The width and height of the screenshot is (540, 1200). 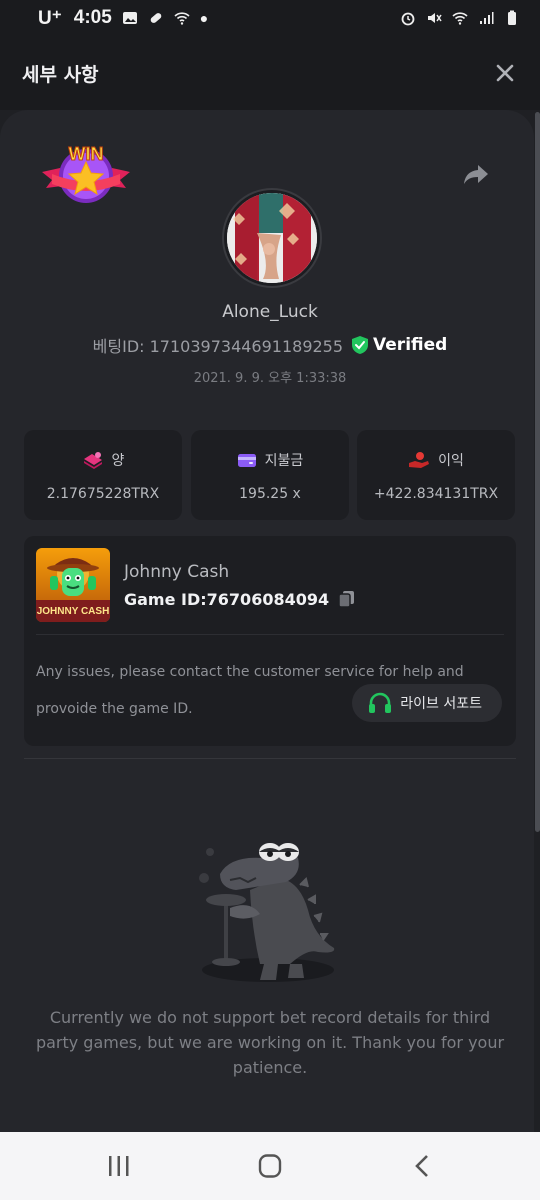 I want to click on svg-text: JOHNNY CASH, so click(x=73, y=611).